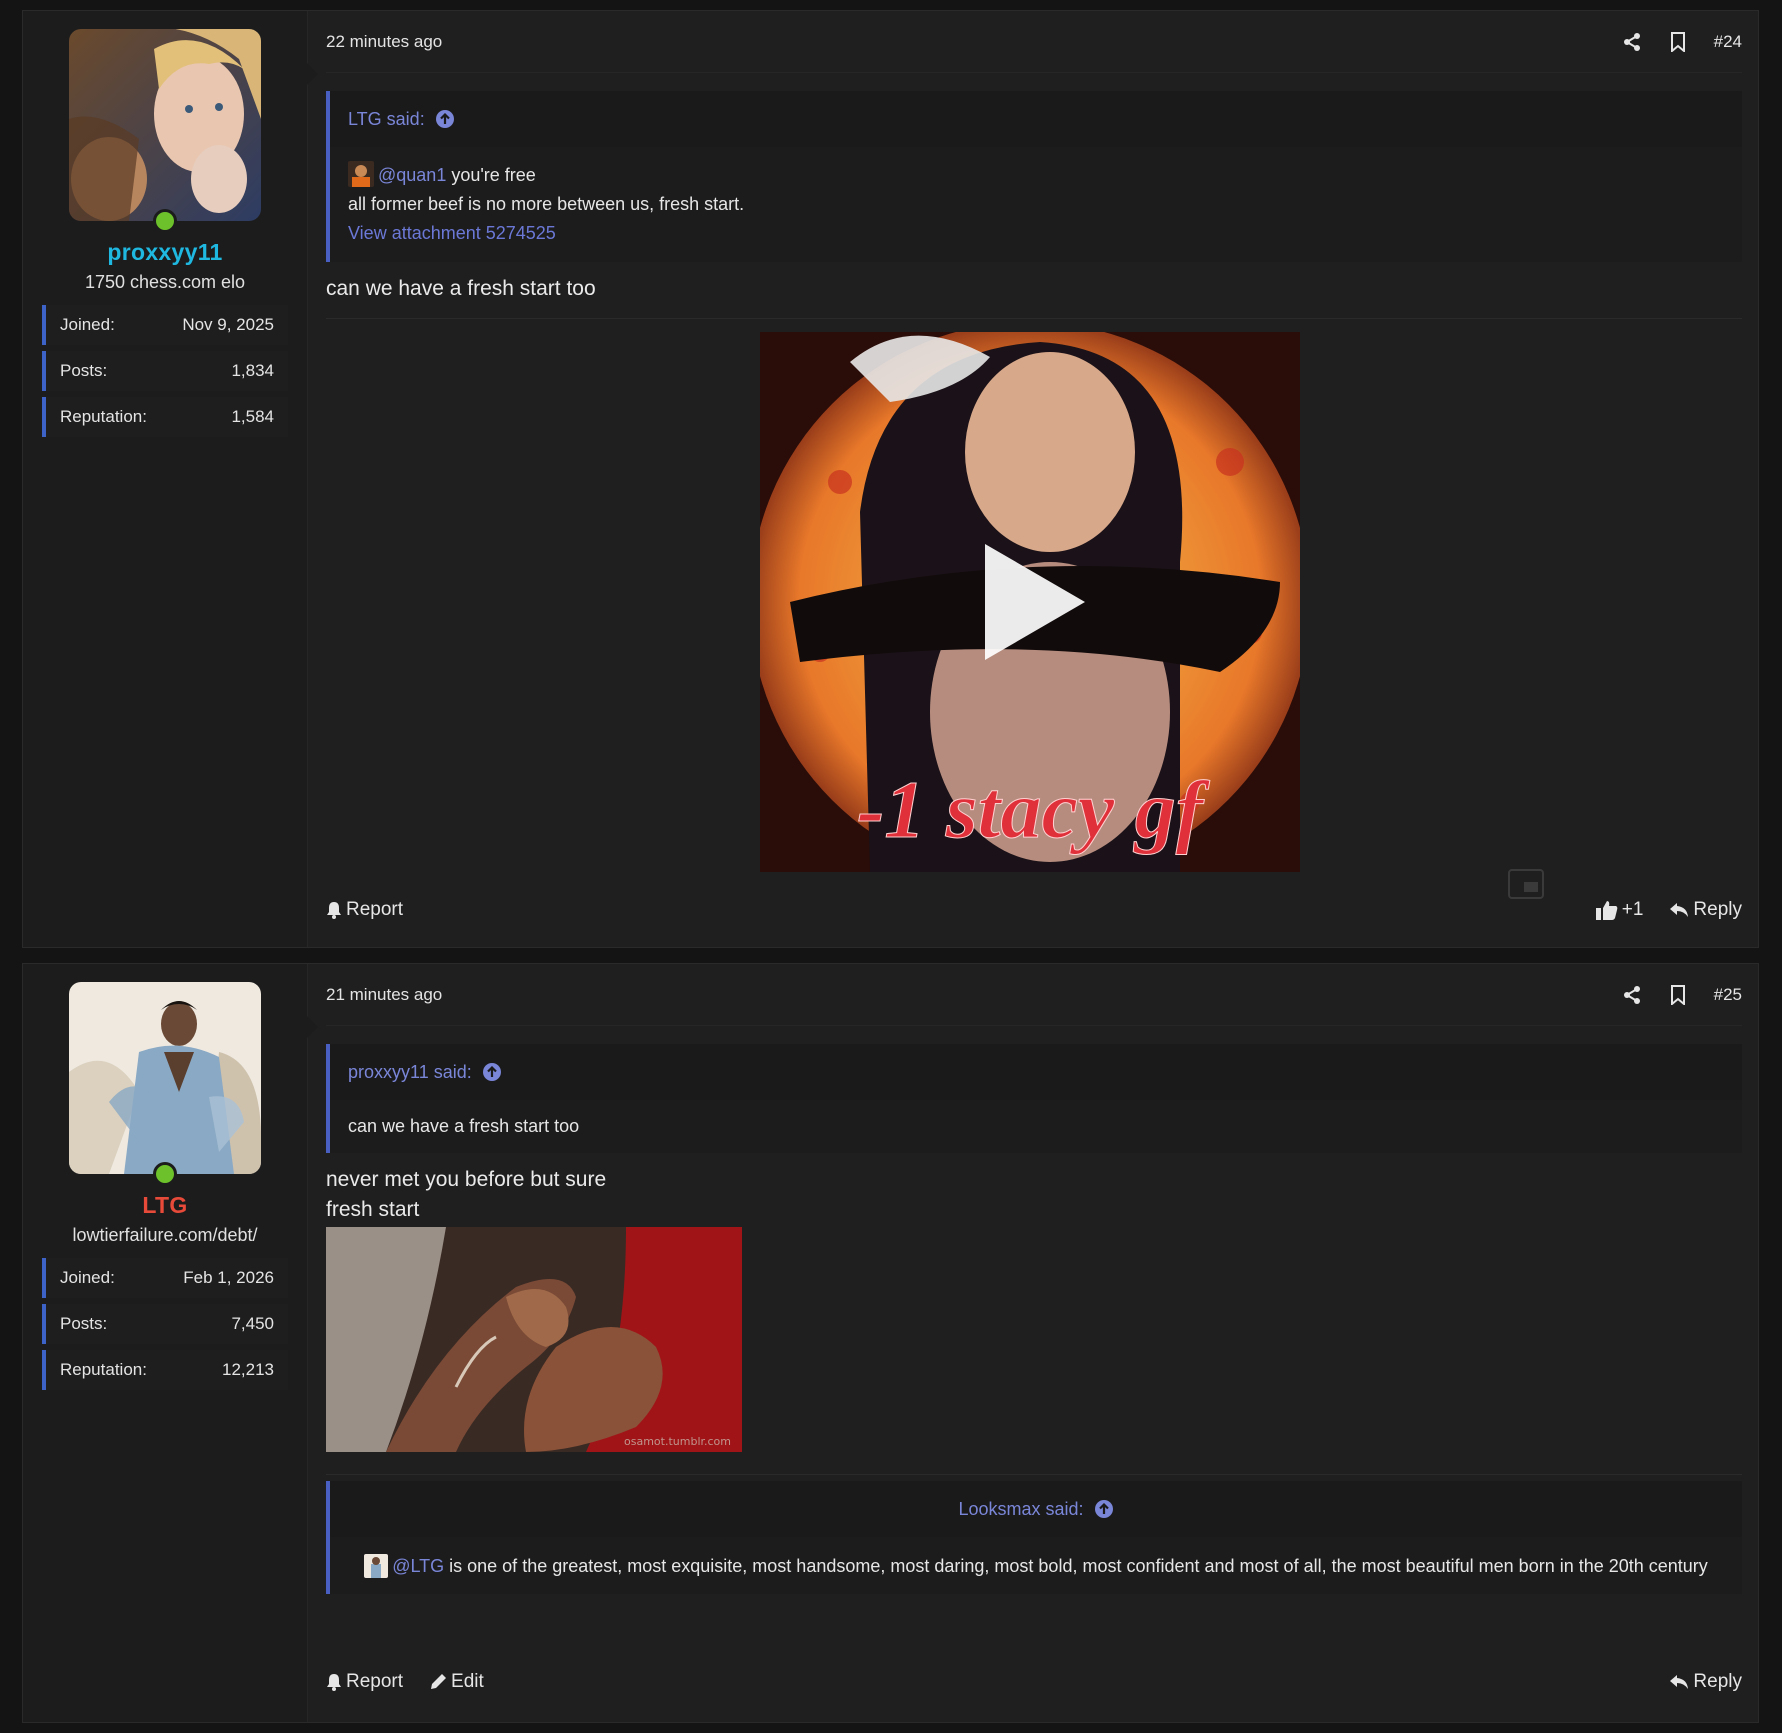 The width and height of the screenshot is (1782, 1733). I want to click on like-button: +1, so click(1619, 910).